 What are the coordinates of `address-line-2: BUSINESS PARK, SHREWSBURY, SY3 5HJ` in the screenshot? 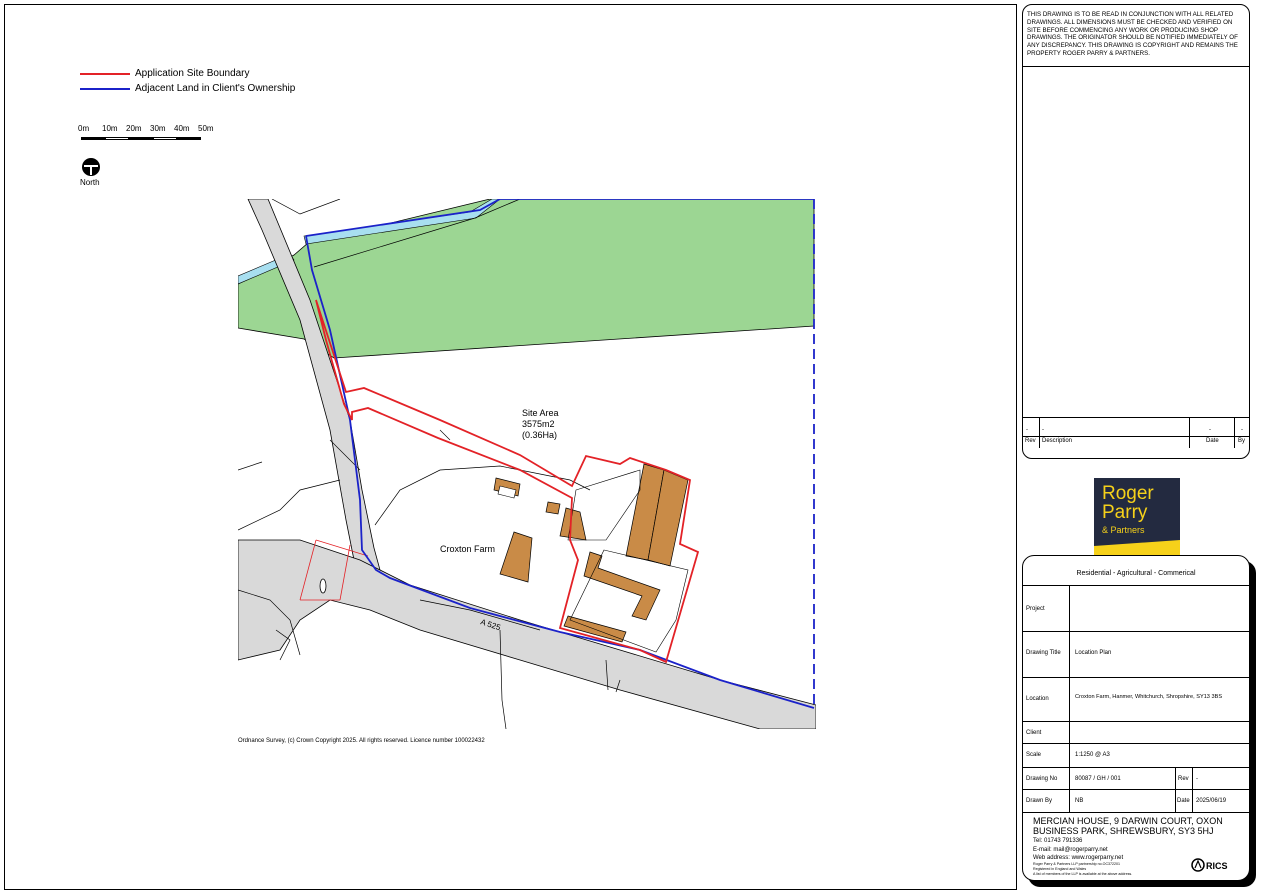 It's located at (1123, 831).